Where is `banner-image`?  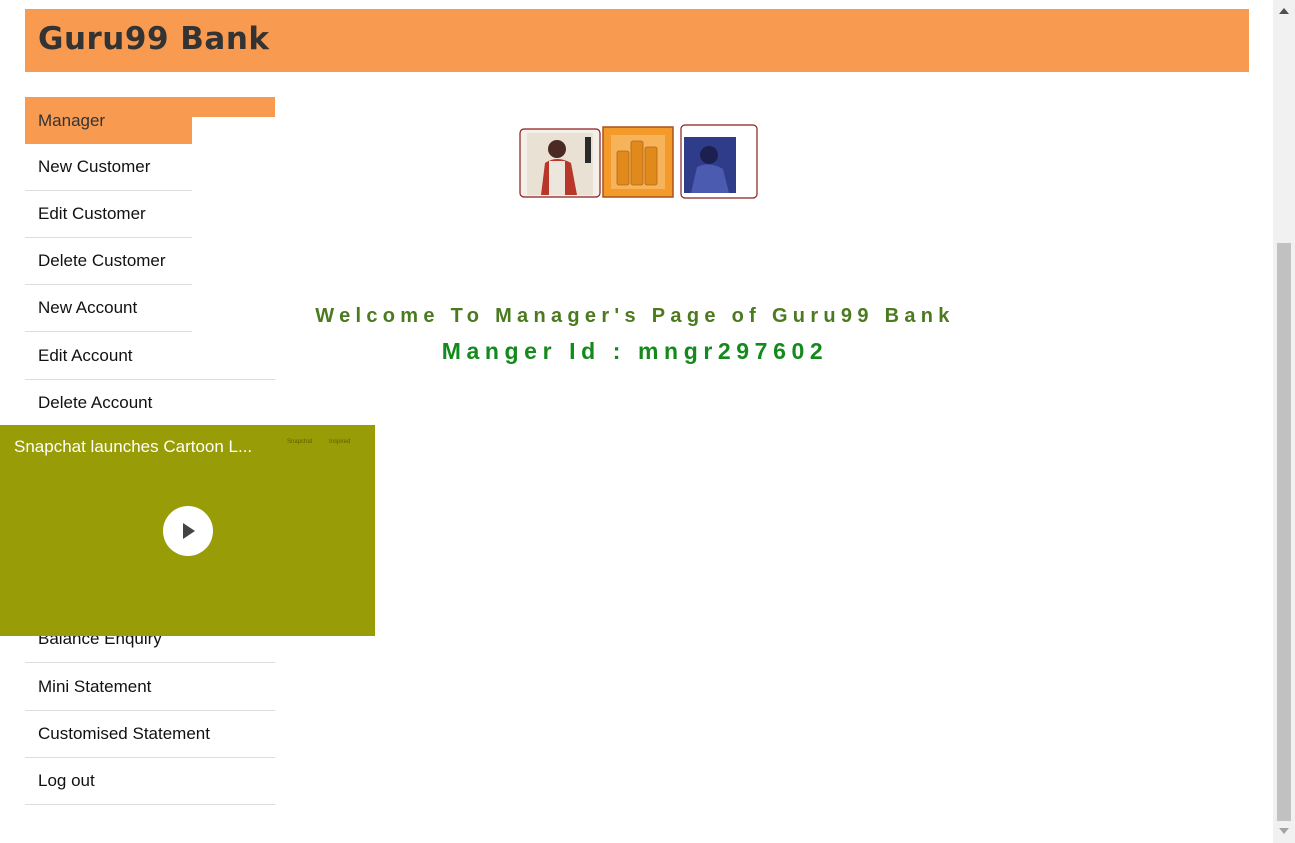 banner-image is located at coordinates (638, 161).